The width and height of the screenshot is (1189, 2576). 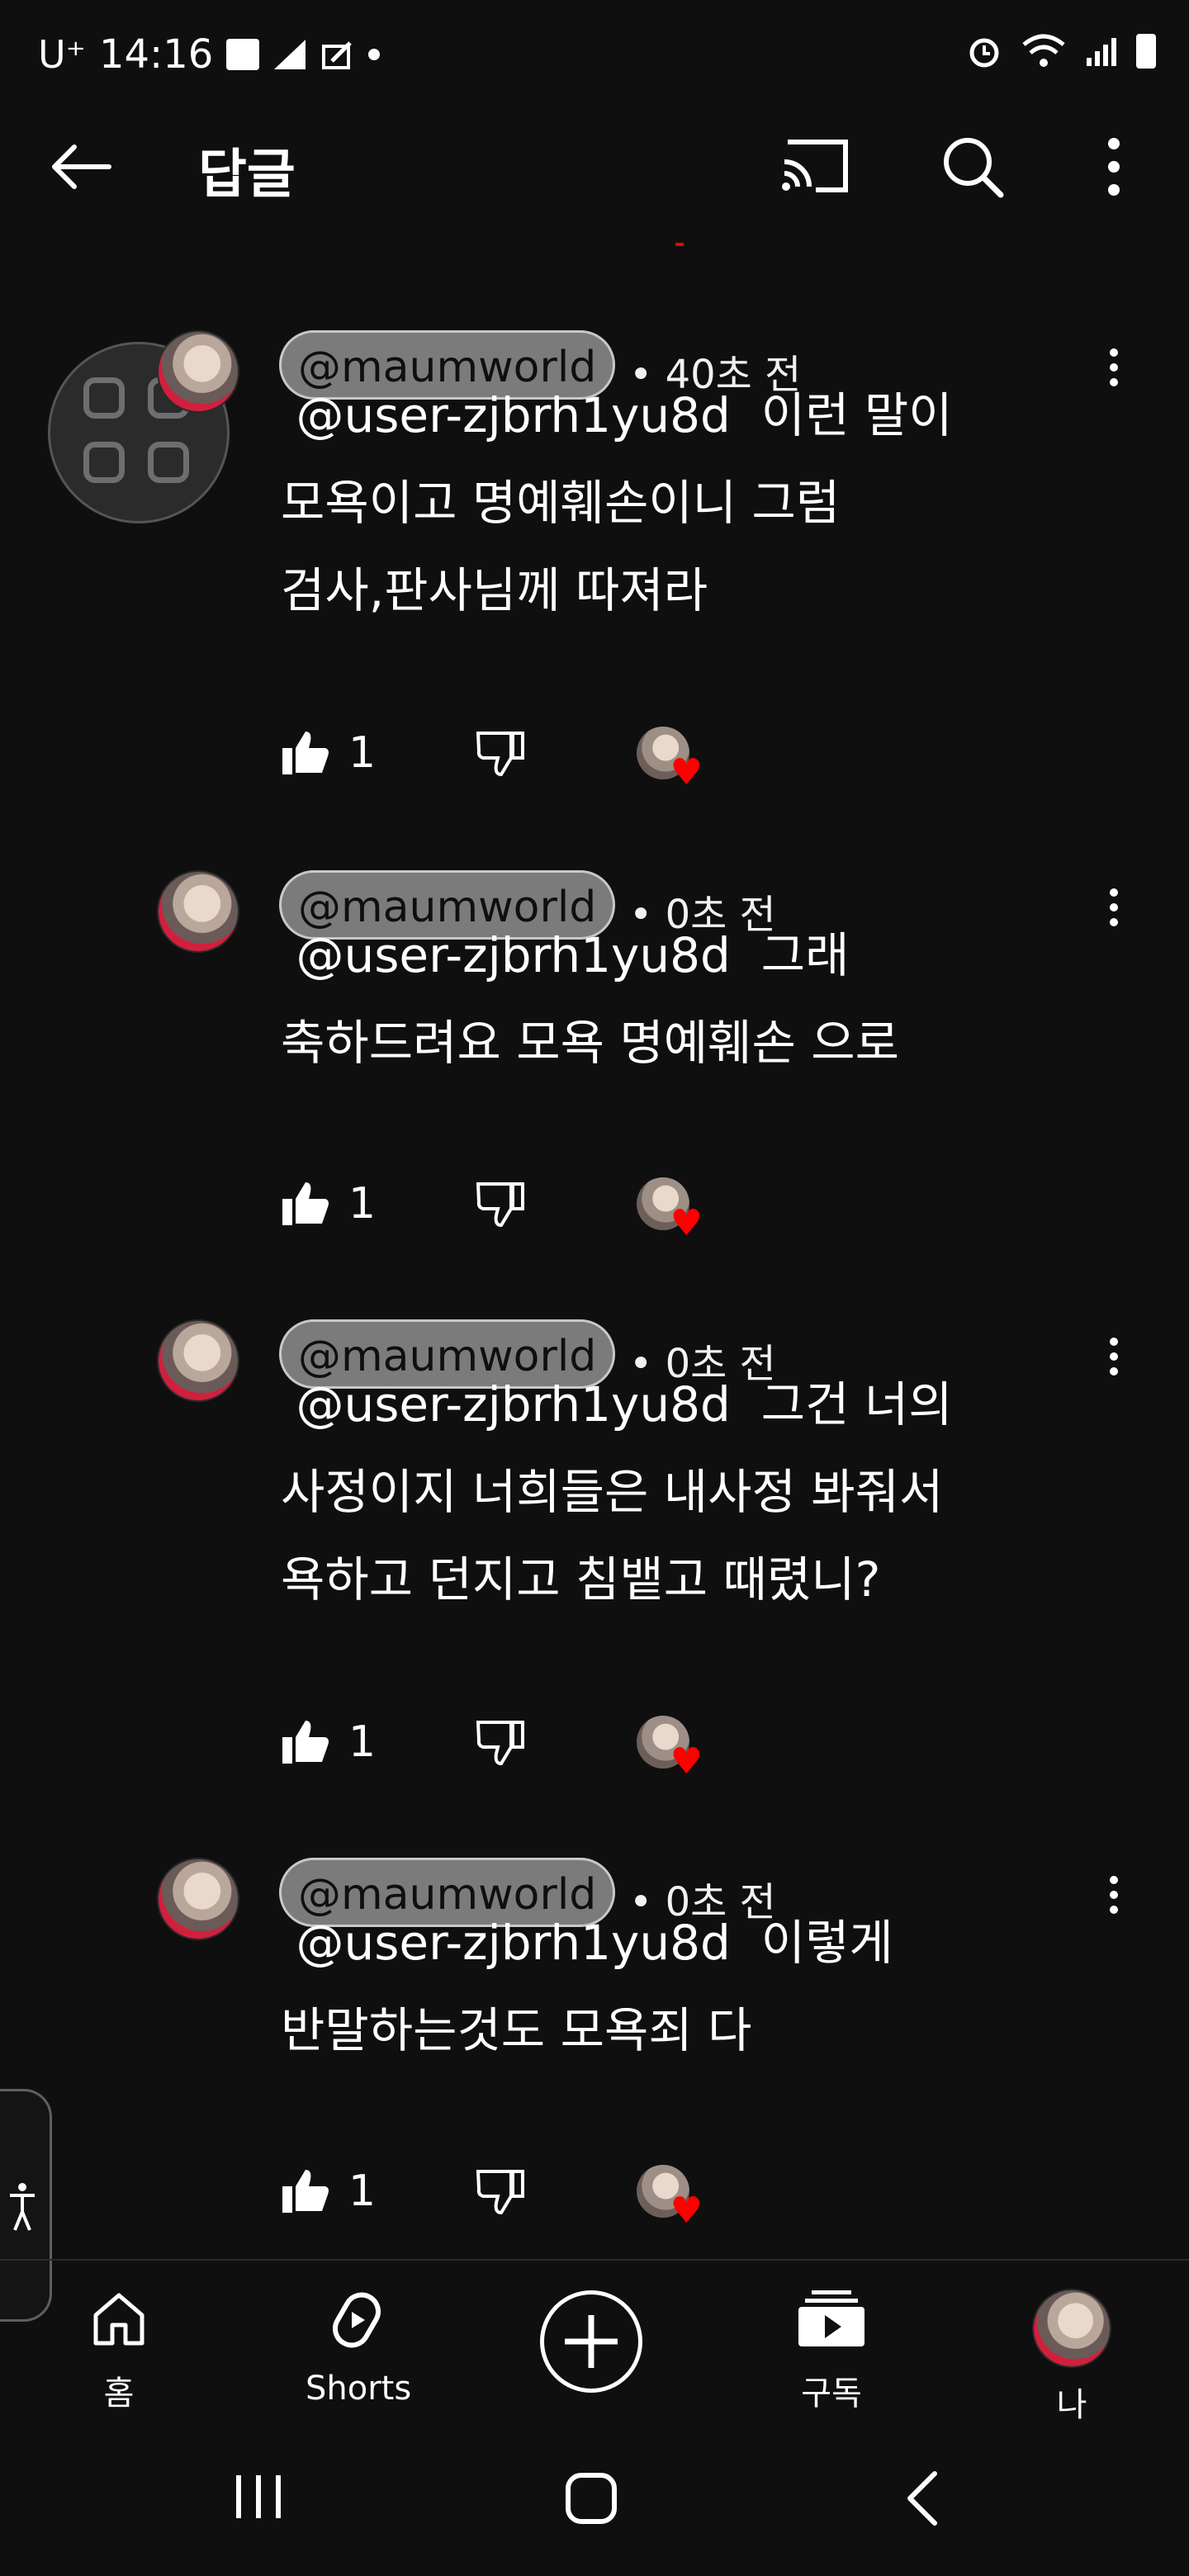 What do you see at coordinates (258, 2497) in the screenshot?
I see `recent-apps-icon` at bounding box center [258, 2497].